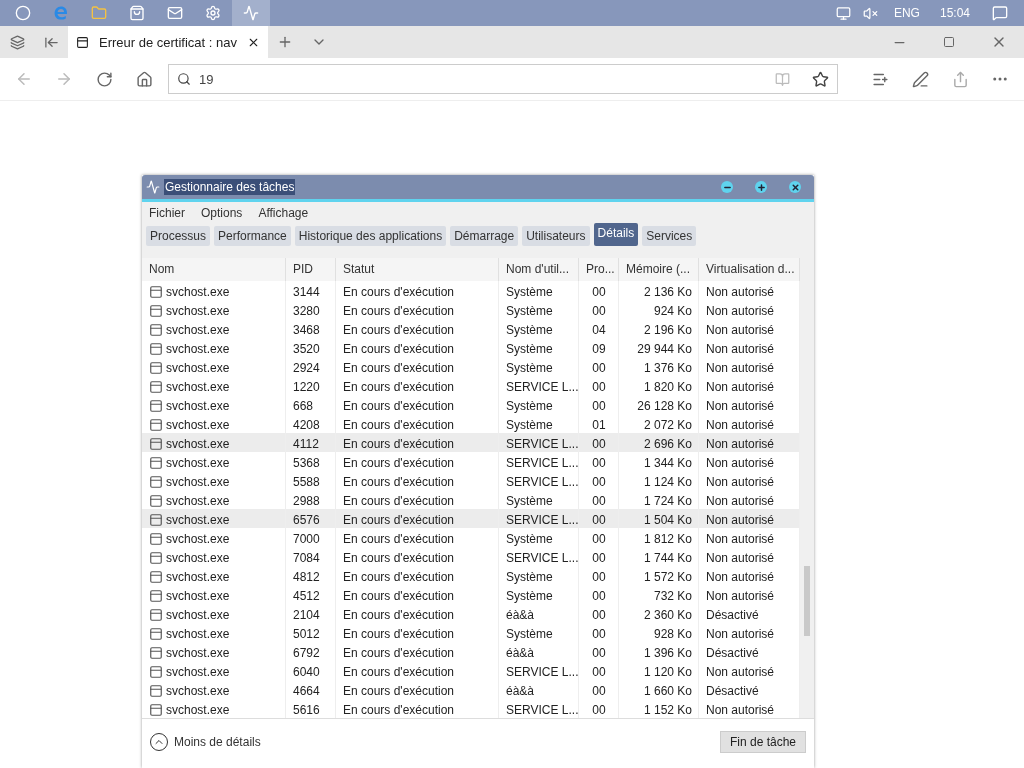 The image size is (1024, 768). What do you see at coordinates (23, 13) in the screenshot?
I see `circle-icon` at bounding box center [23, 13].